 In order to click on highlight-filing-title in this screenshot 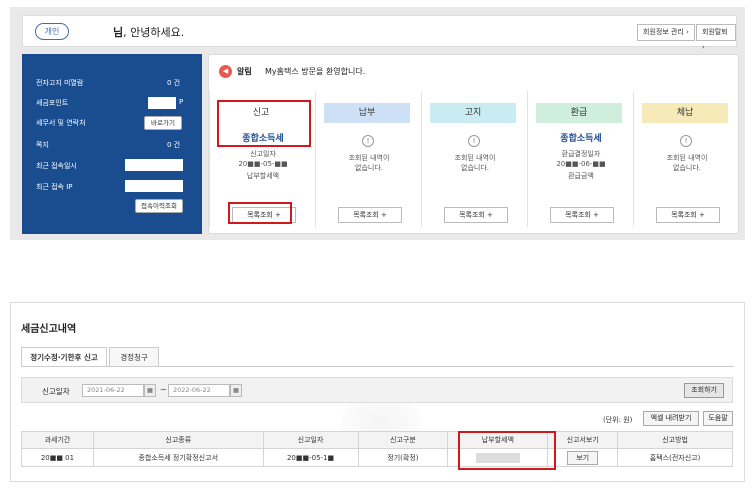, I will do `click(264, 123)`.